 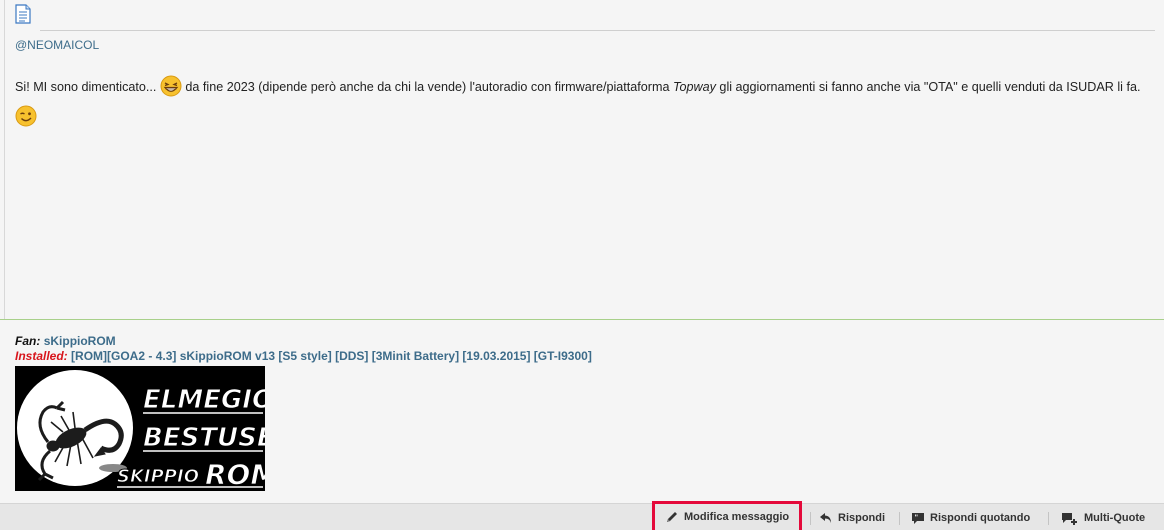 What do you see at coordinates (862, 518) in the screenshot?
I see `reply-label: Rispondi` at bounding box center [862, 518].